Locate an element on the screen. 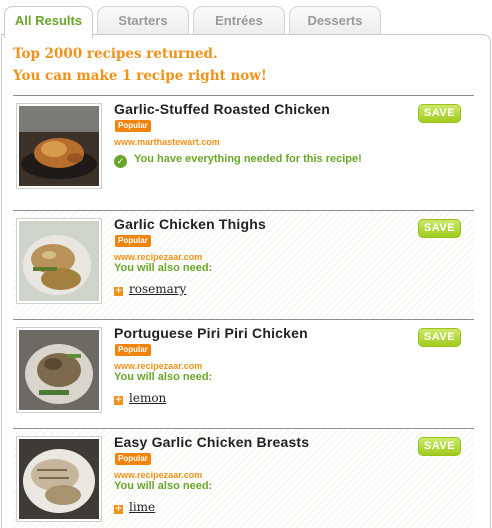  check-icon: ✓ is located at coordinates (120, 161).